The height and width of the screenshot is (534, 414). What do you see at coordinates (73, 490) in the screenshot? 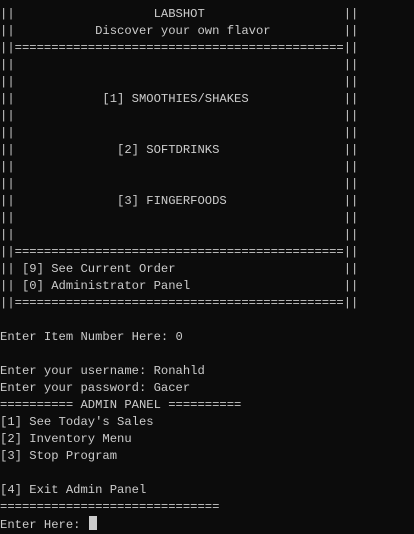
I see `admin-option-exit: [4] Exit Admin Panel` at bounding box center [73, 490].